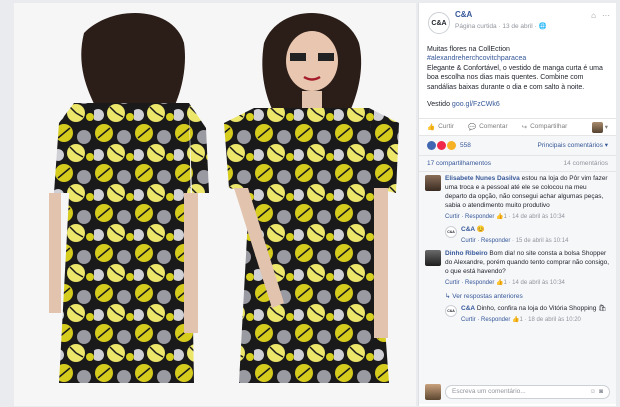 The width and height of the screenshot is (620, 407). I want to click on wow-reaction-icon, so click(451, 145).